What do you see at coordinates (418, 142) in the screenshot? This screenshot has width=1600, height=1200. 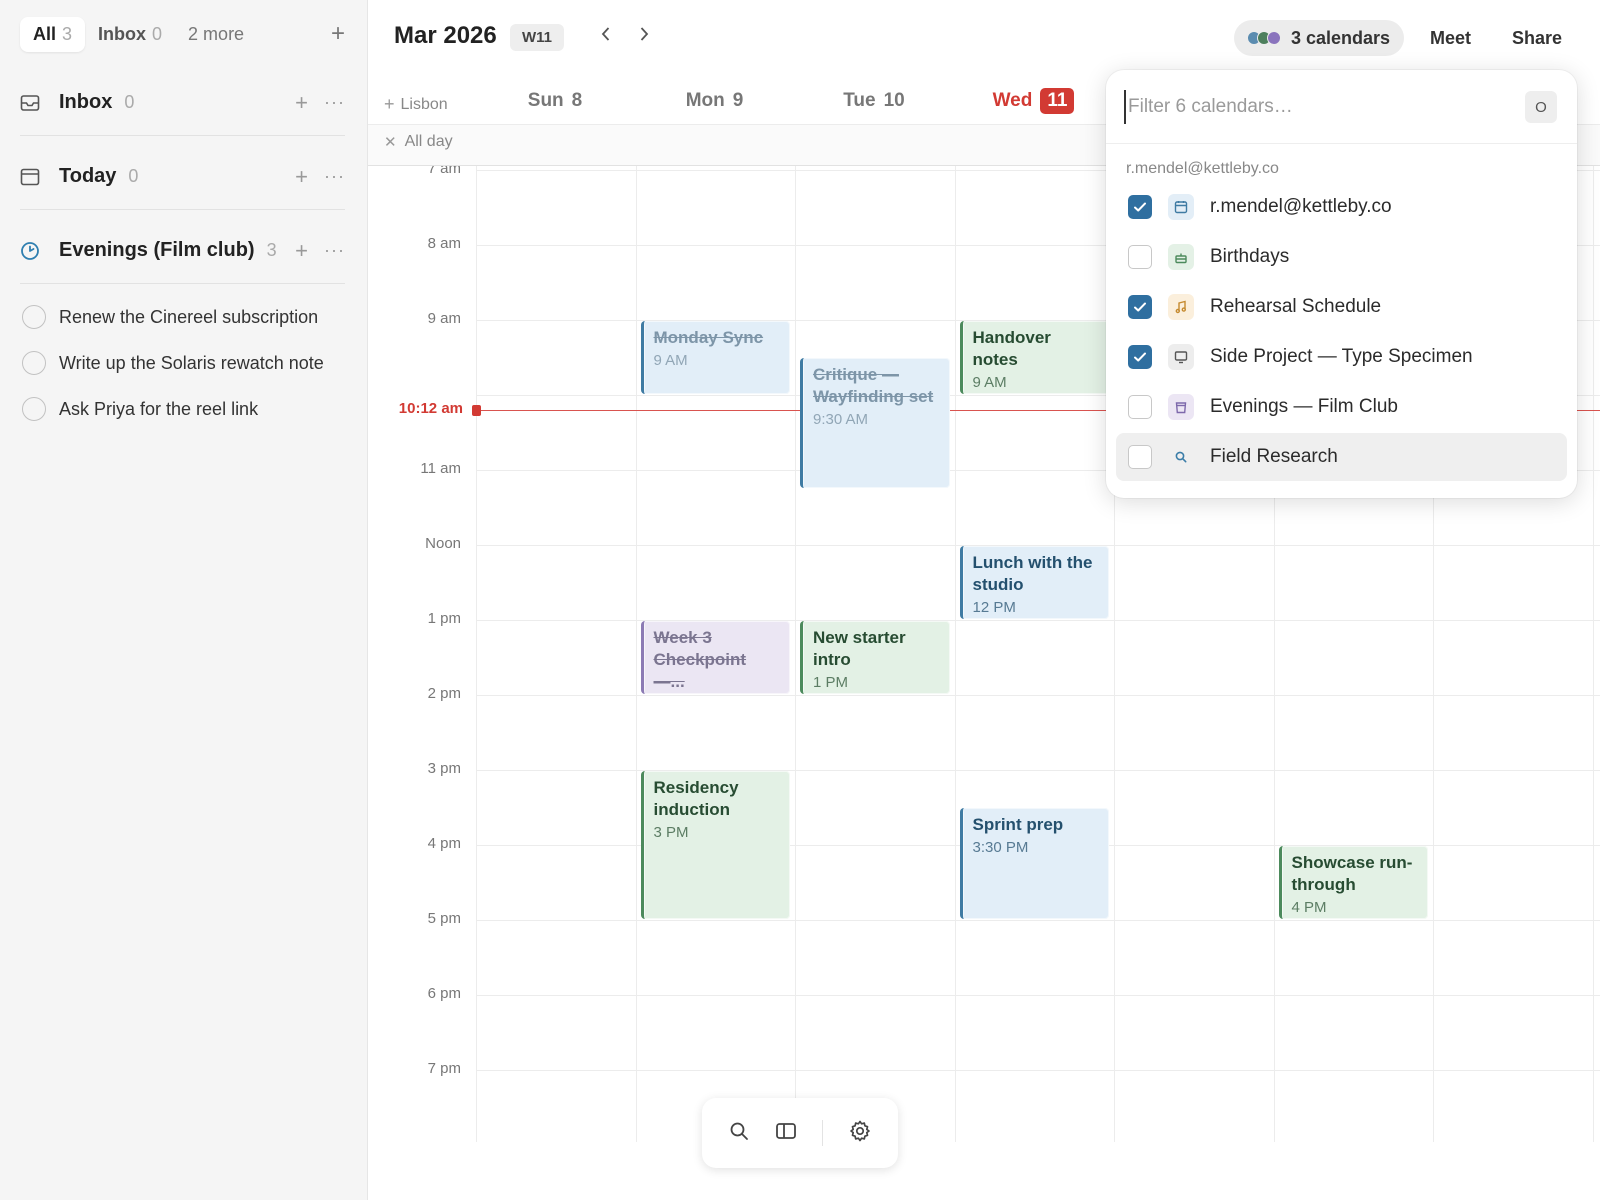 I see `all-day-toggle: ✕ All day` at bounding box center [418, 142].